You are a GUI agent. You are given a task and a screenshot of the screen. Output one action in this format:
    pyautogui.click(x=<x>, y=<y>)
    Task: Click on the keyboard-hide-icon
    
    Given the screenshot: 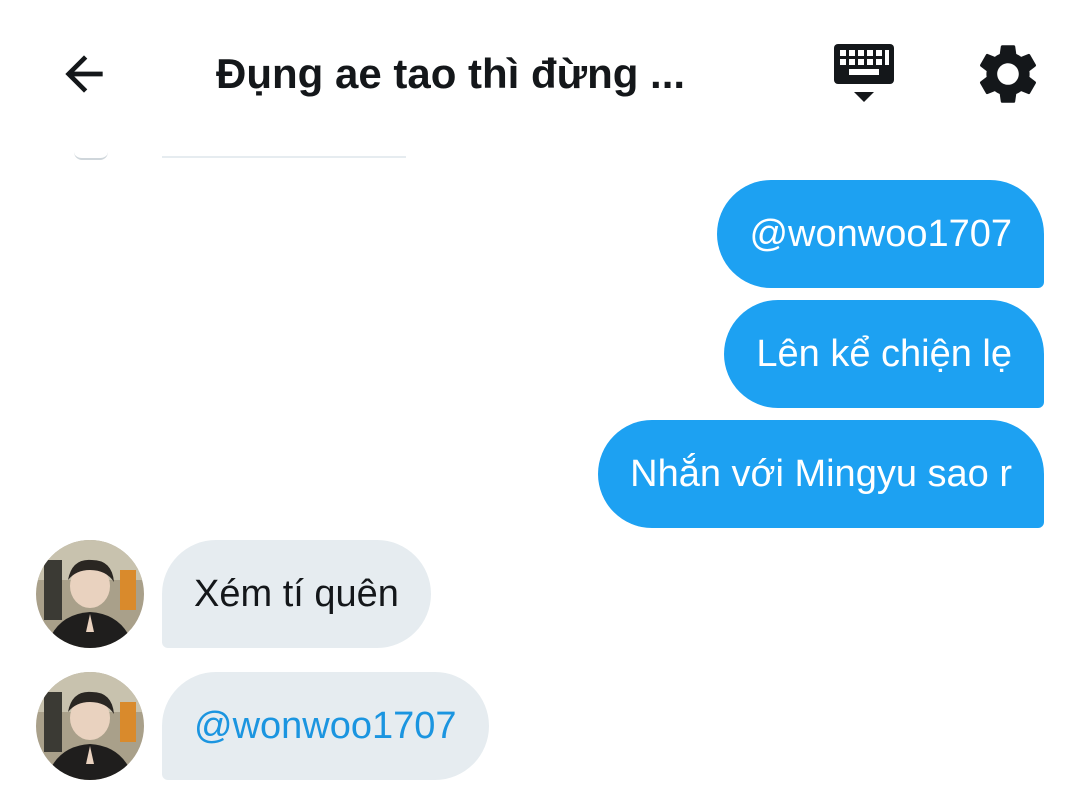 What is the action you would take?
    pyautogui.click(x=864, y=73)
    